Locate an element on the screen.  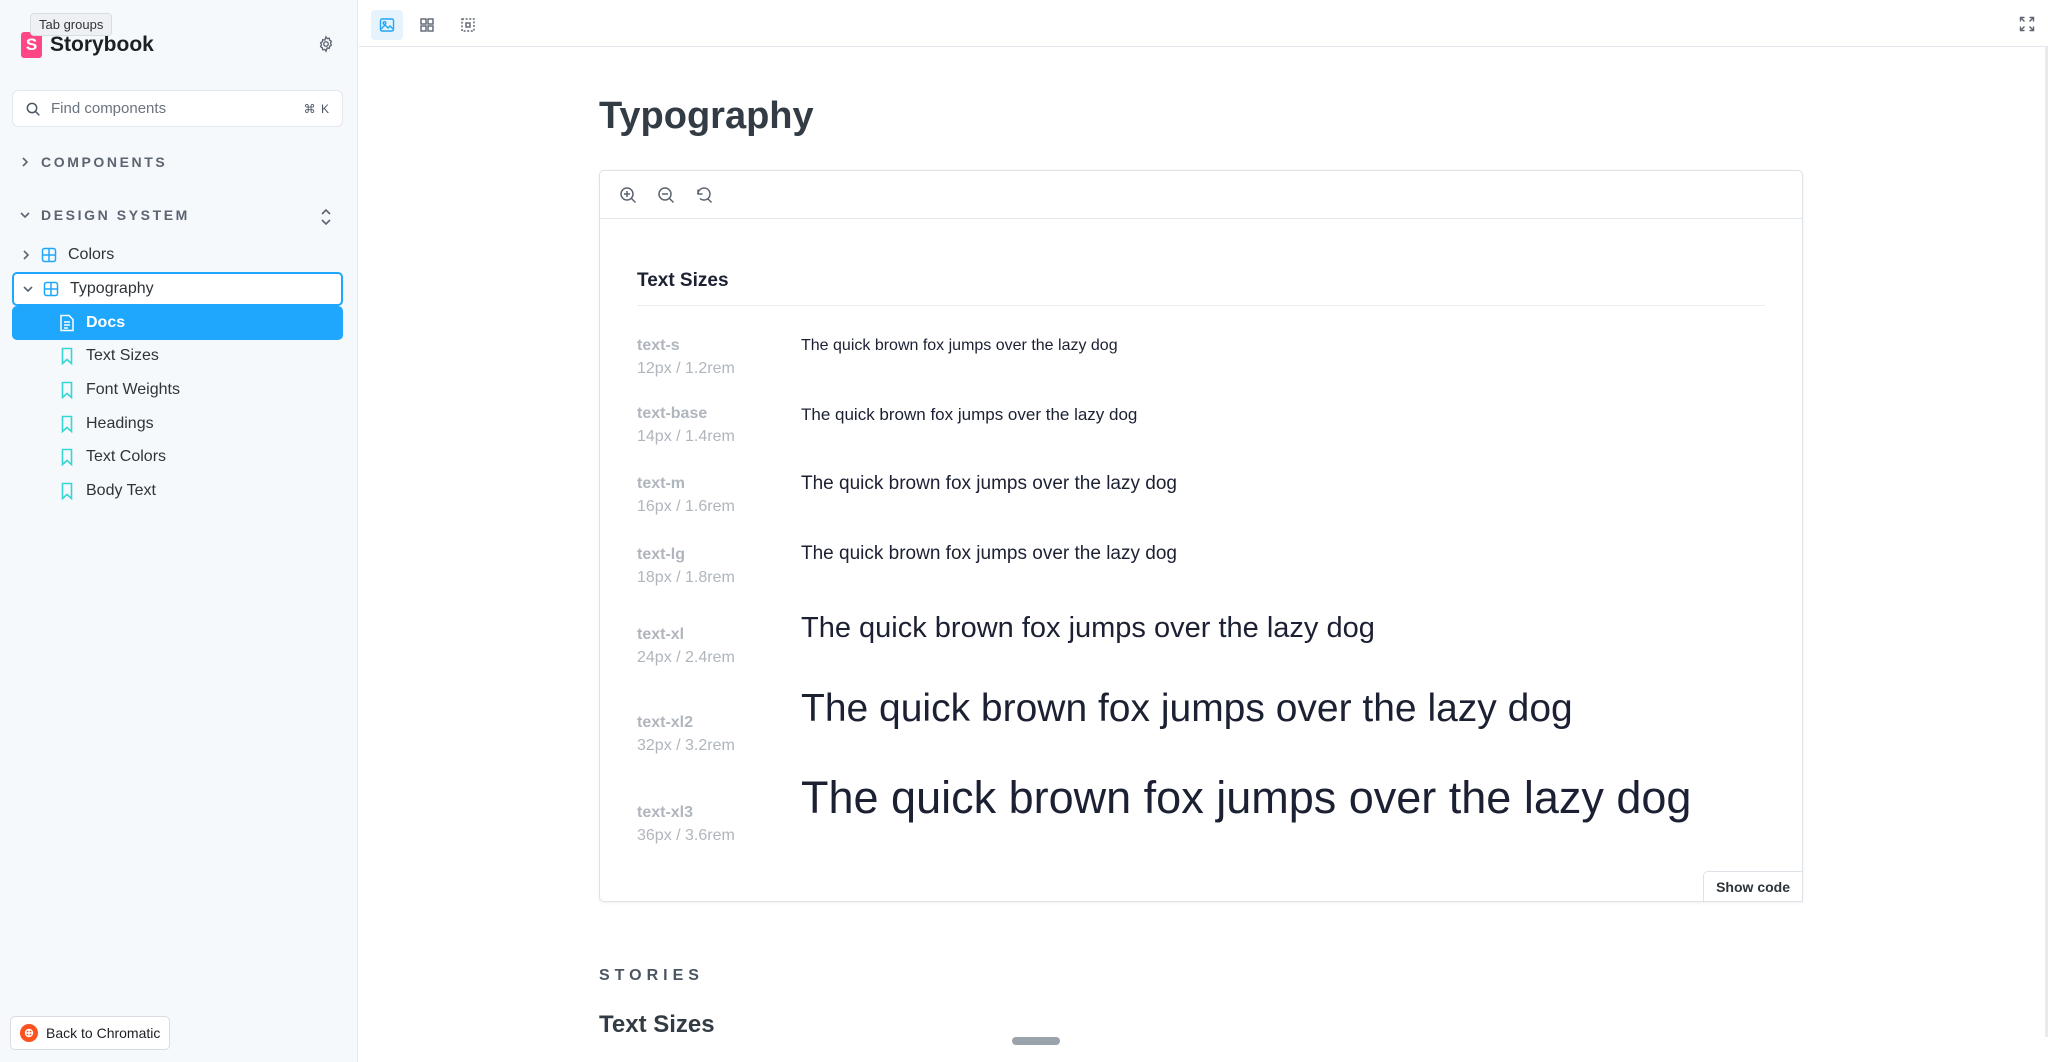
sidebar-story-font-weights: Font Weights is located at coordinates (177, 390).